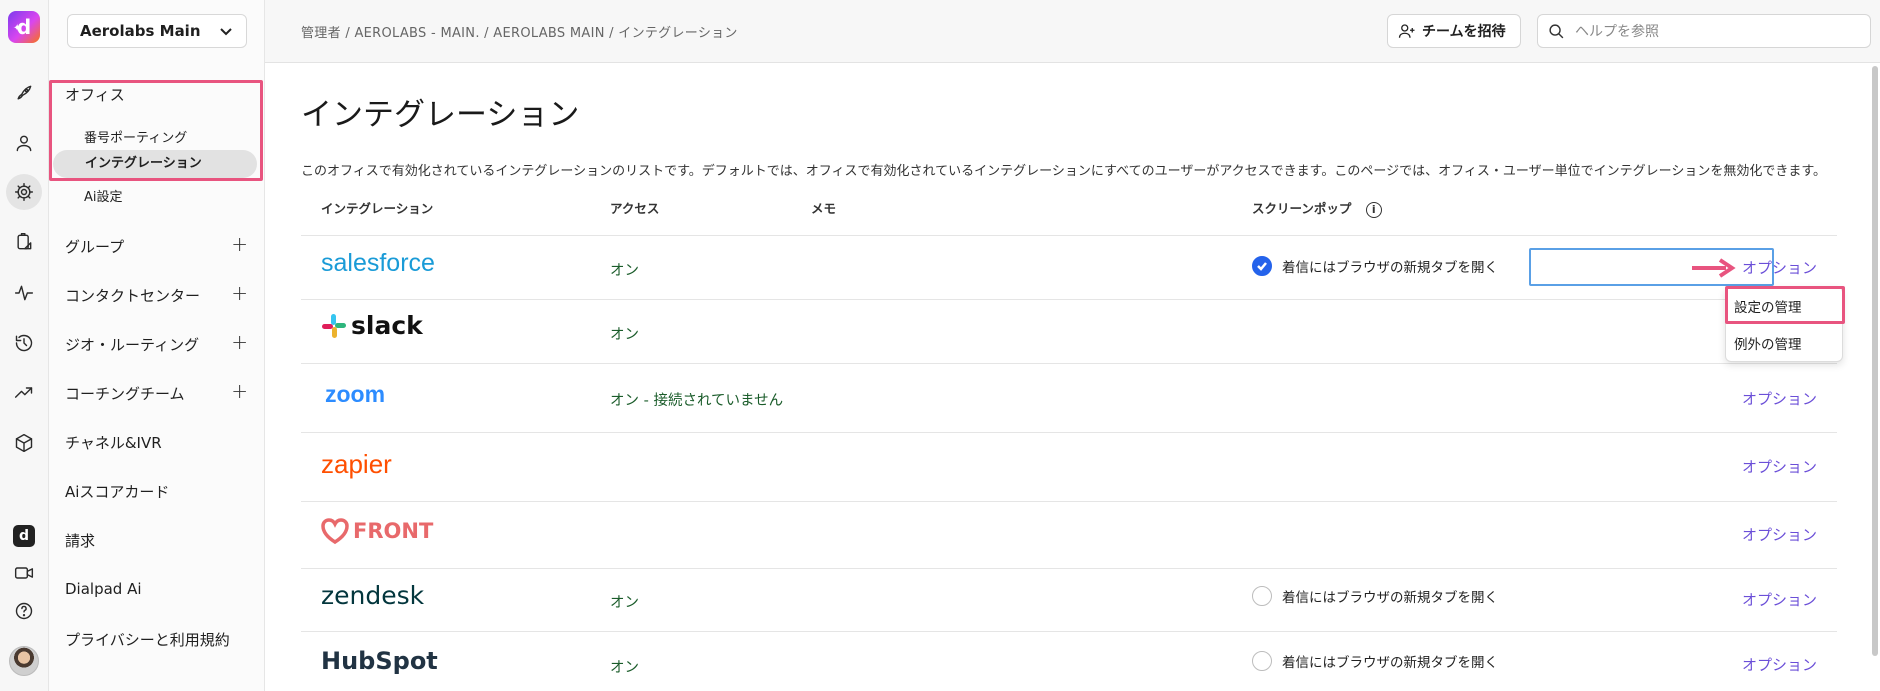 The height and width of the screenshot is (691, 1880). What do you see at coordinates (24, 573) in the screenshot?
I see `video-icon` at bounding box center [24, 573].